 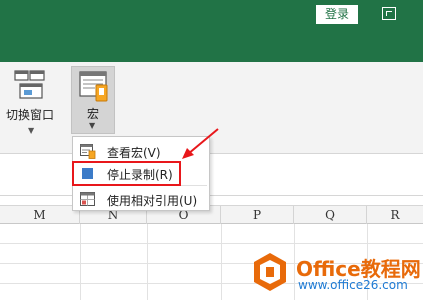 I want to click on red-arrow-annotation, so click(x=200, y=143).